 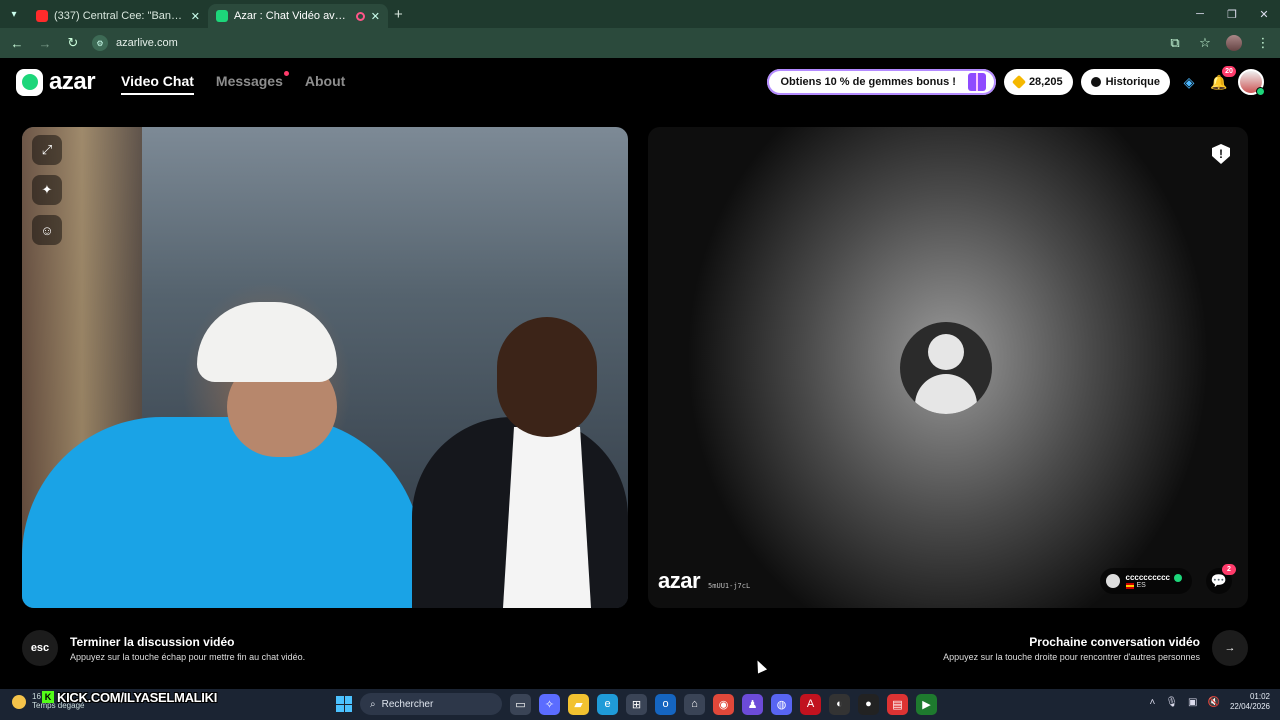 What do you see at coordinates (129, 697) in the screenshot?
I see `kick-overlay: K KICK.COM/ILYASELMALIKI` at bounding box center [129, 697].